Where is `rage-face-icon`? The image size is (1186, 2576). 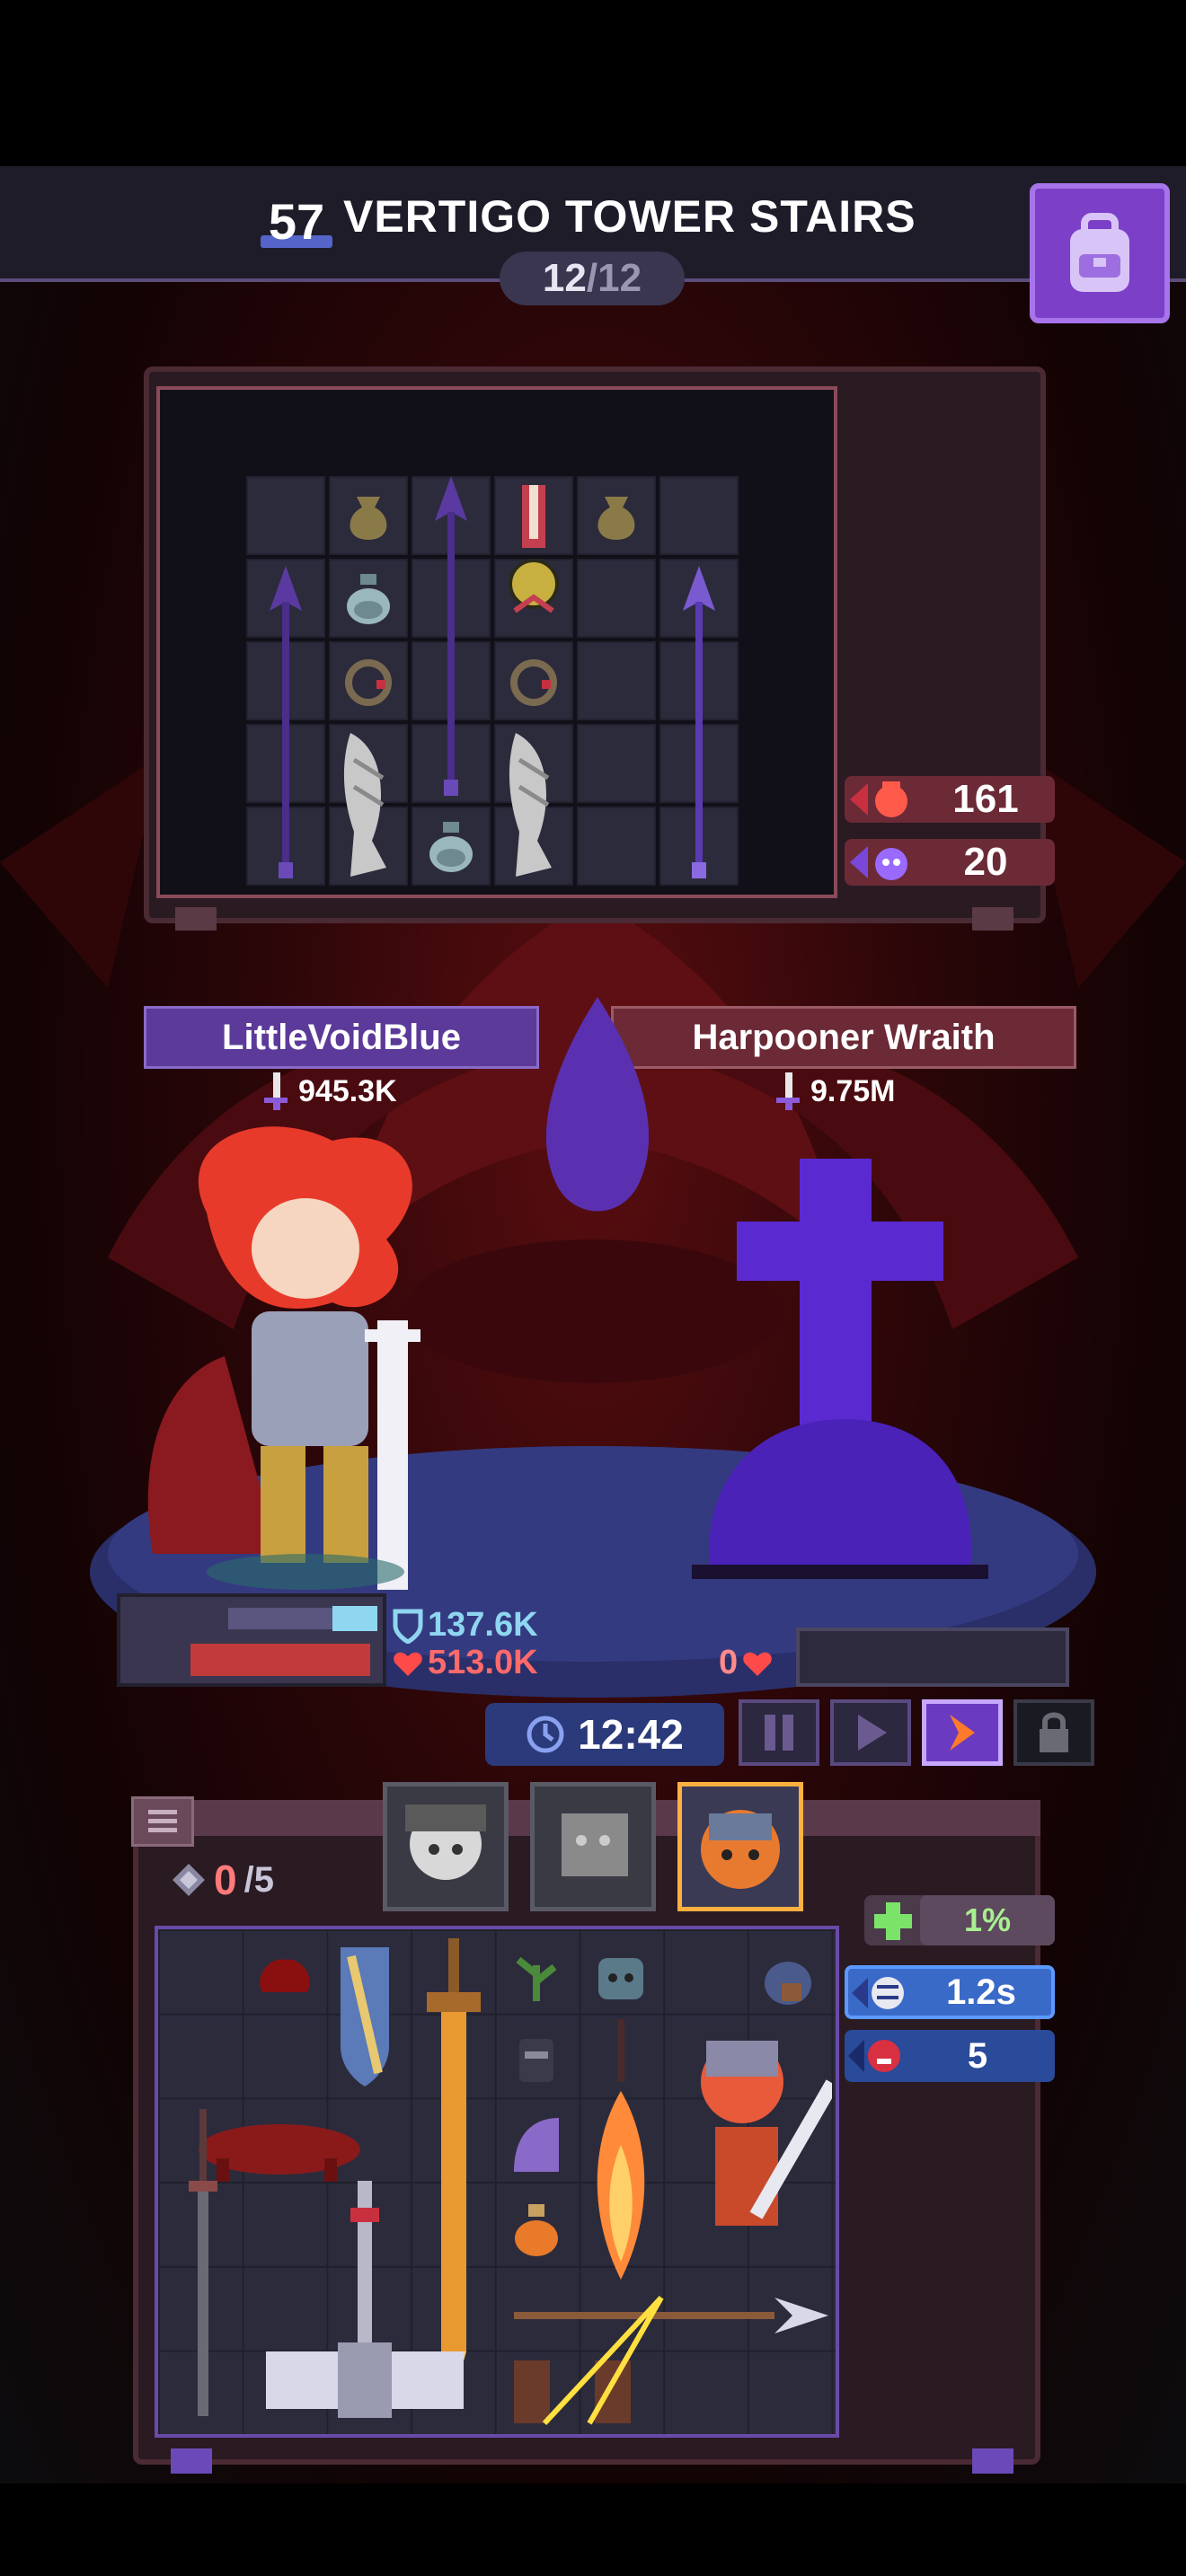 rage-face-icon is located at coordinates (874, 2056).